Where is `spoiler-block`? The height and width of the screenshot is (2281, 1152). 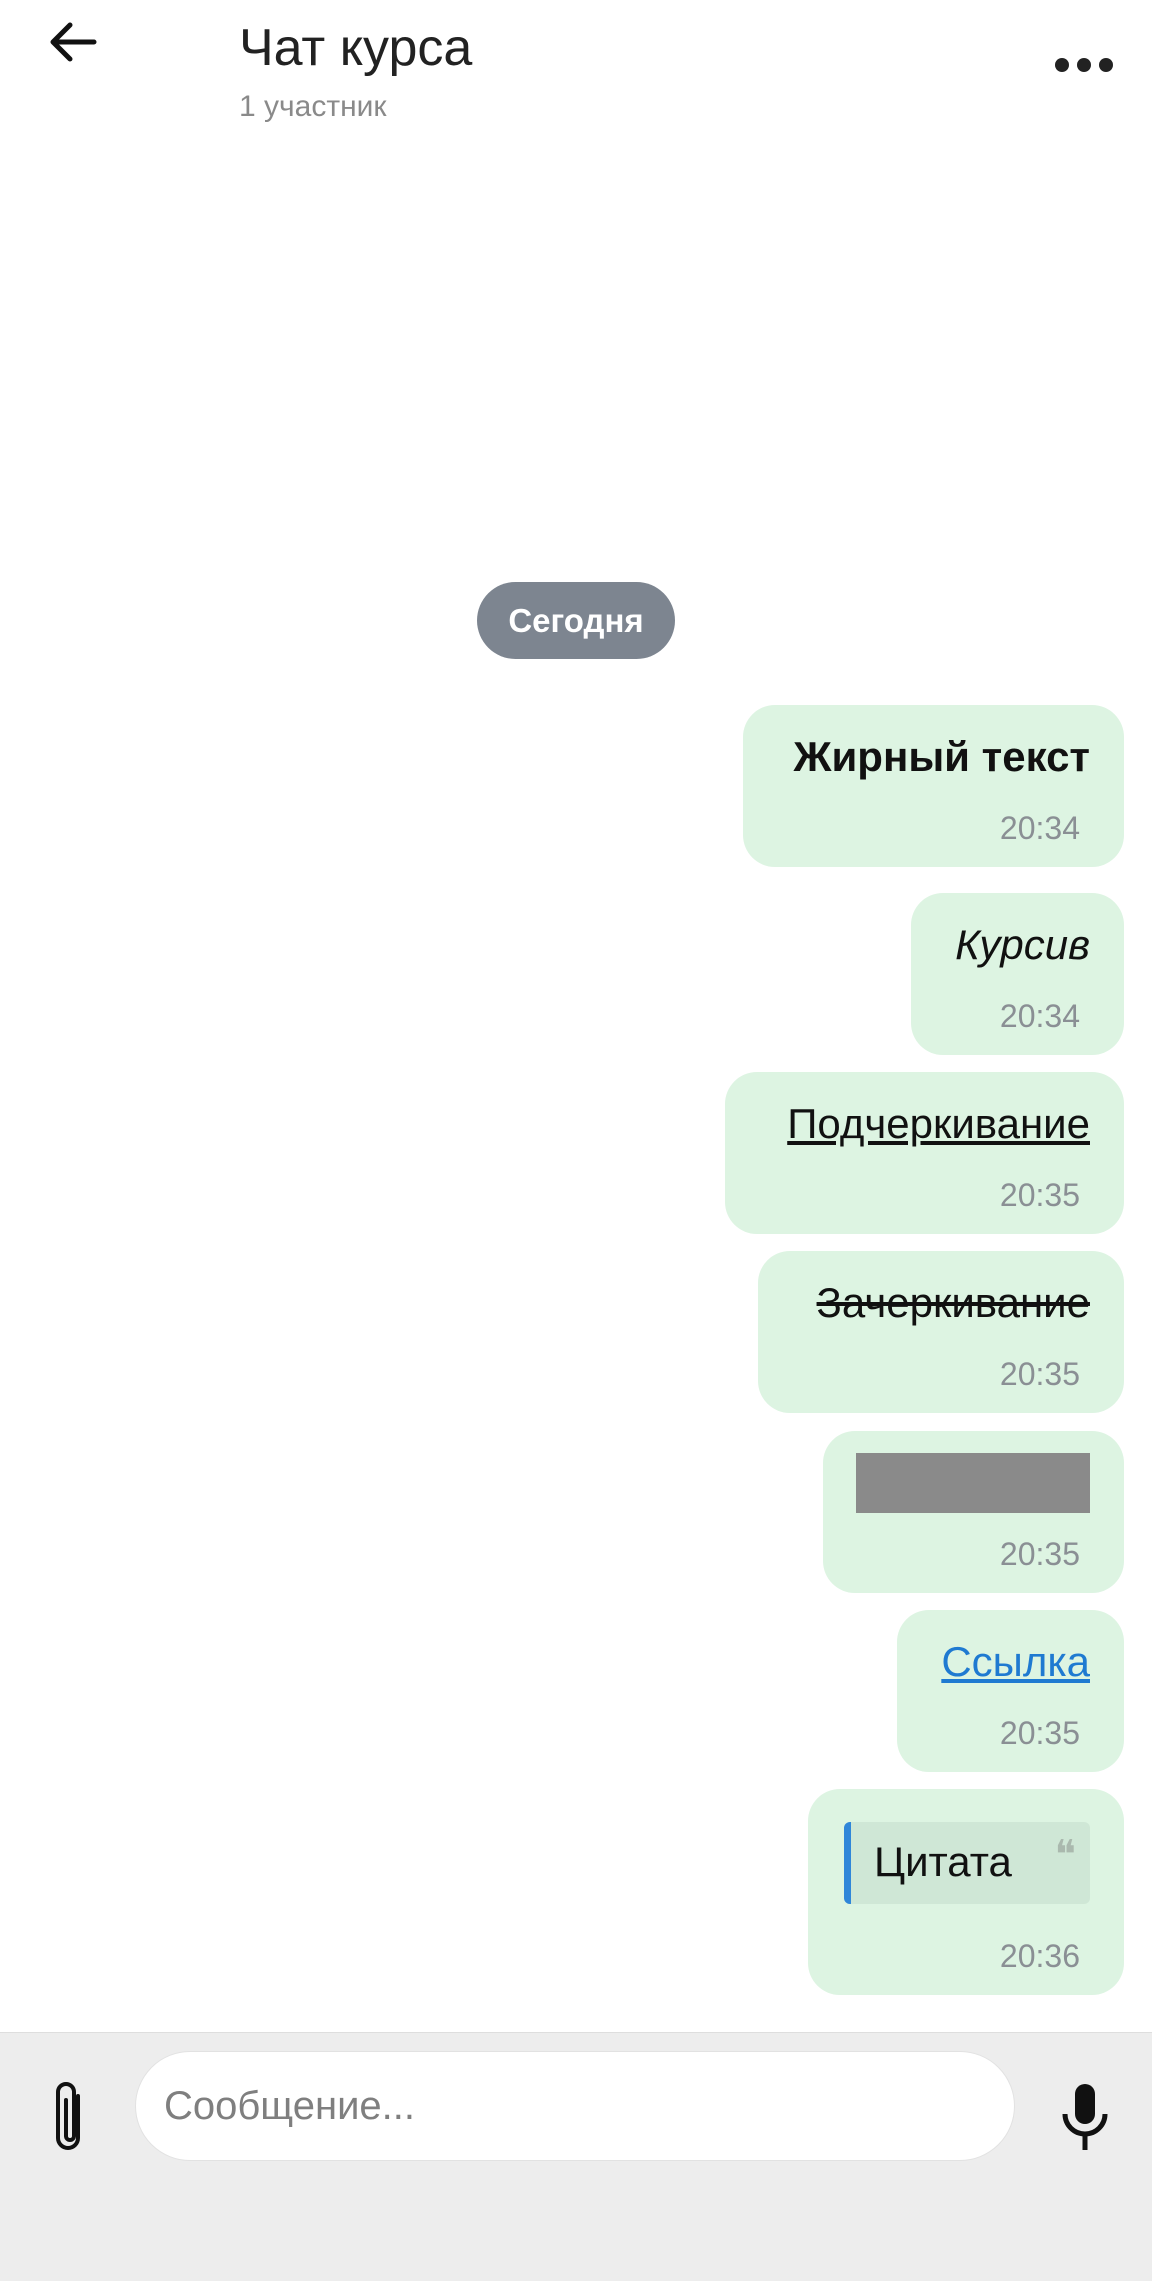
spoiler-block is located at coordinates (973, 1483).